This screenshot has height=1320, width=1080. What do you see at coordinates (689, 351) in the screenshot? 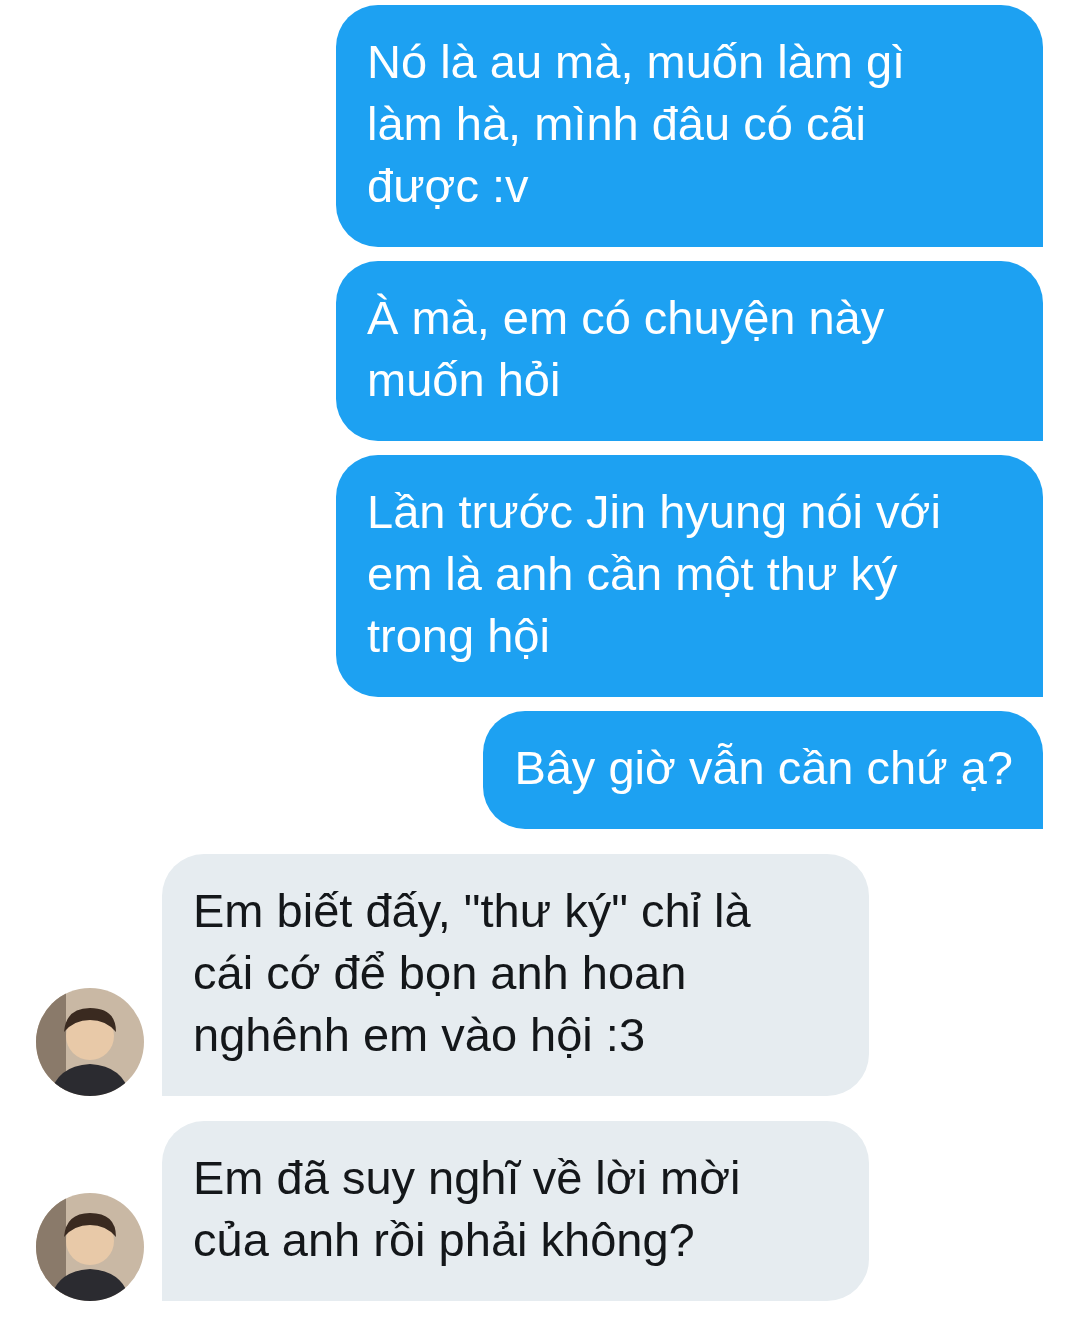
I see `message-bubble: À mà, em có chuyện này muốn hỏi` at bounding box center [689, 351].